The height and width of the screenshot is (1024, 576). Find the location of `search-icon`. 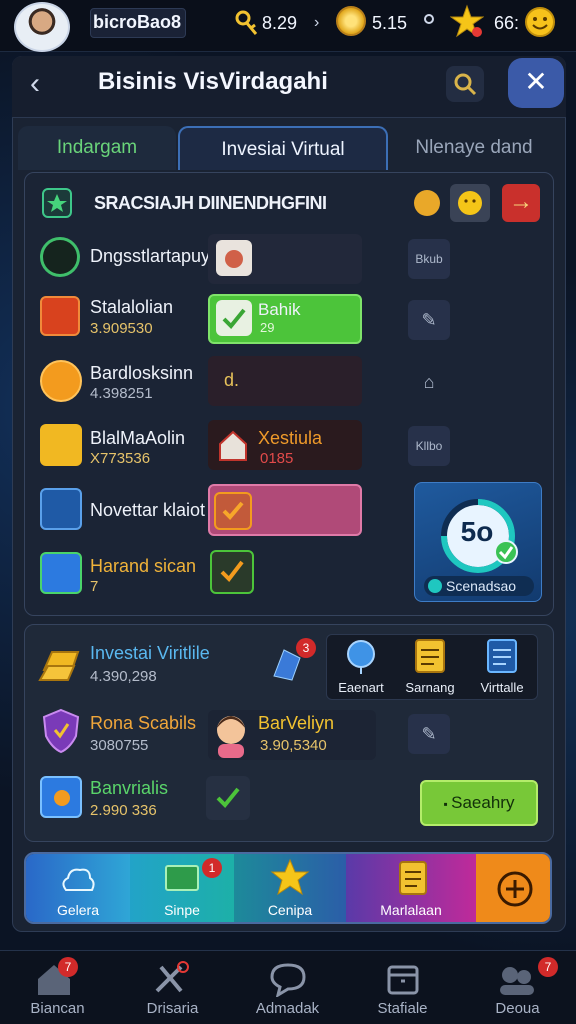

search-icon is located at coordinates (465, 84).